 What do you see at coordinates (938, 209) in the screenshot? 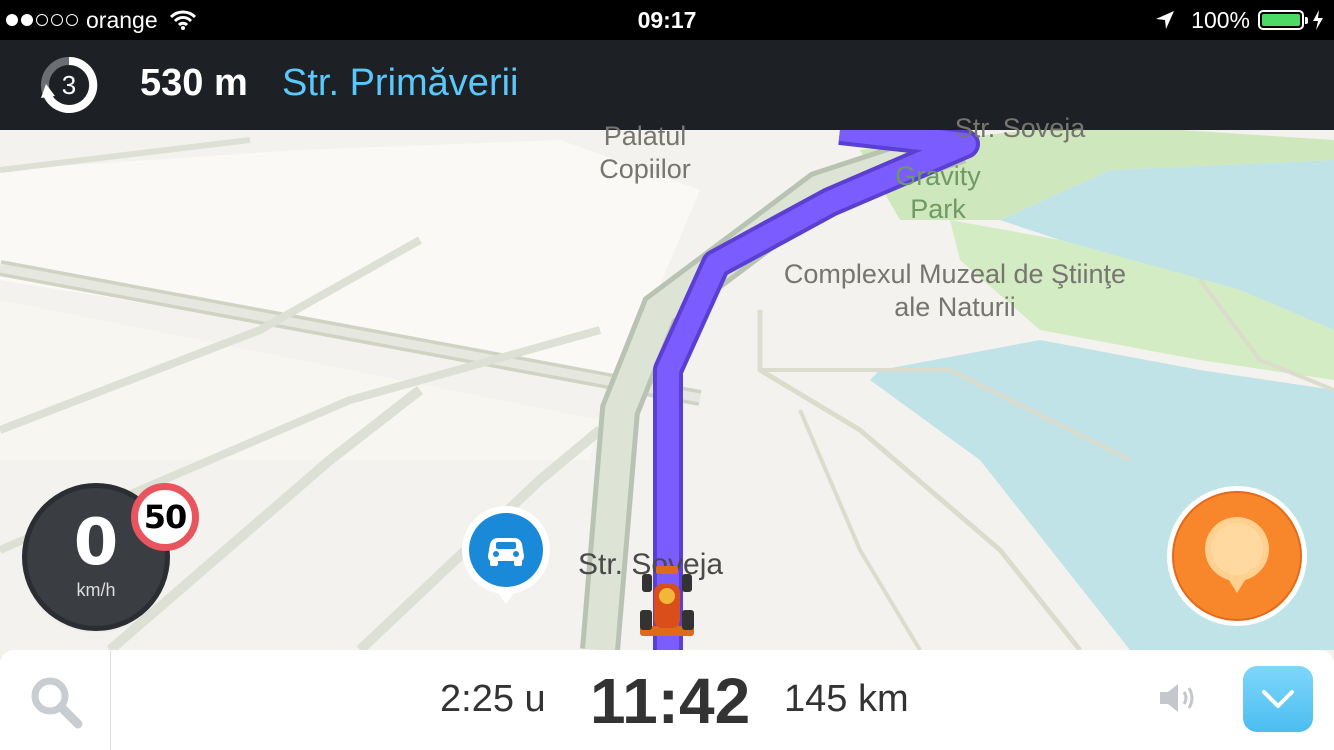
I see `map-label-park: Park` at bounding box center [938, 209].